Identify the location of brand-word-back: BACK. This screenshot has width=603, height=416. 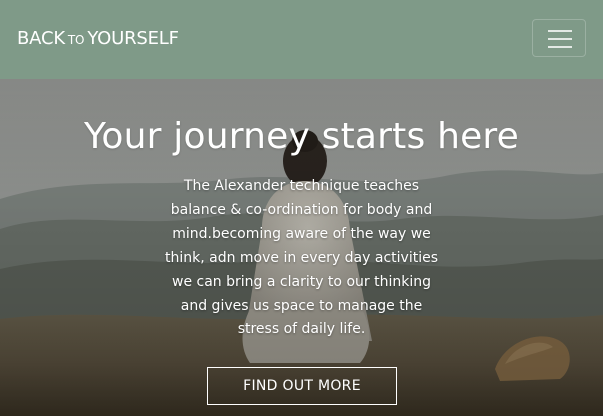
(41, 38).